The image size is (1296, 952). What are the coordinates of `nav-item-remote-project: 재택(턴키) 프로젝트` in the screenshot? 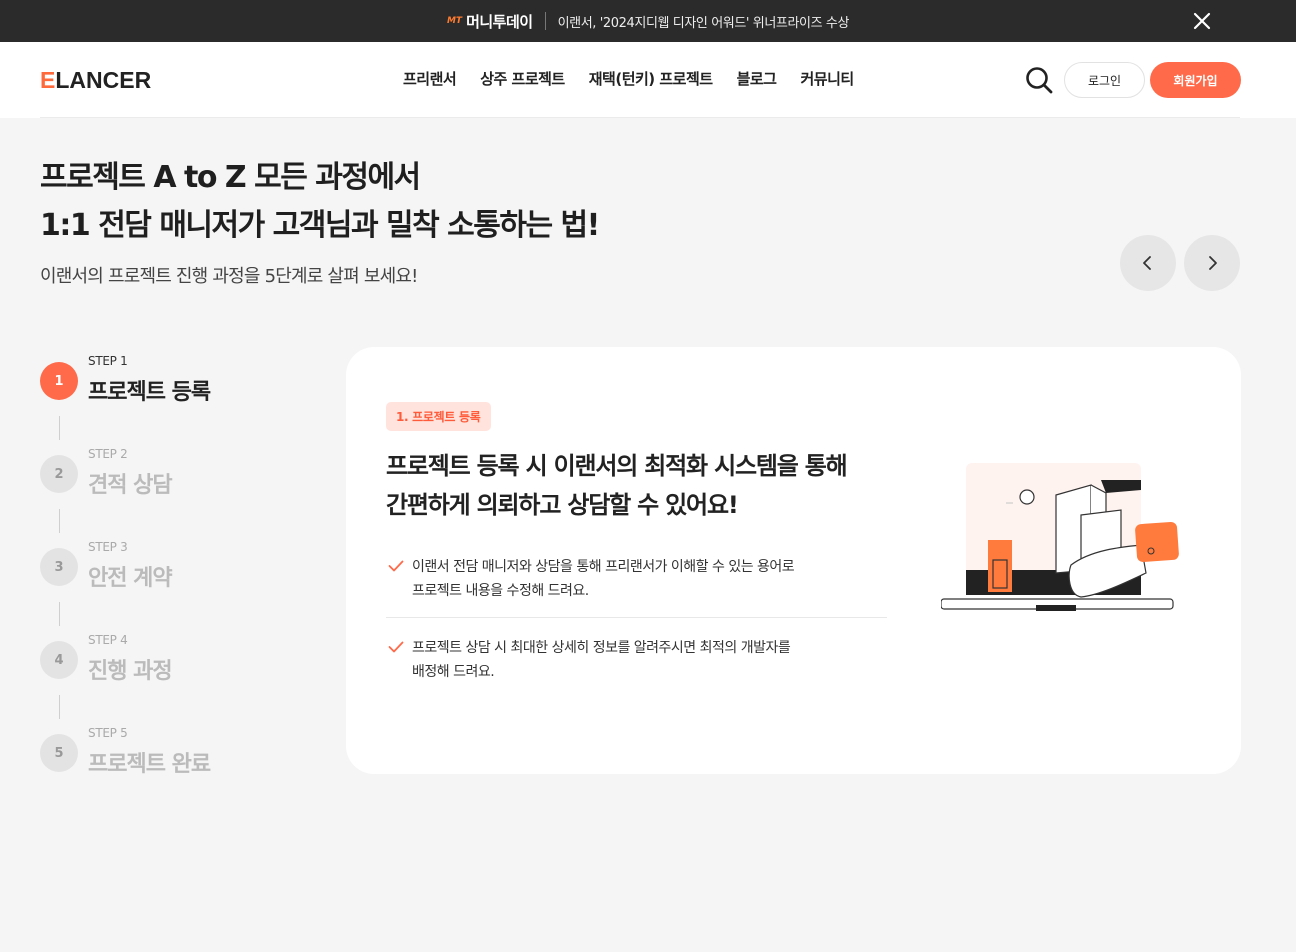 It's located at (651, 78).